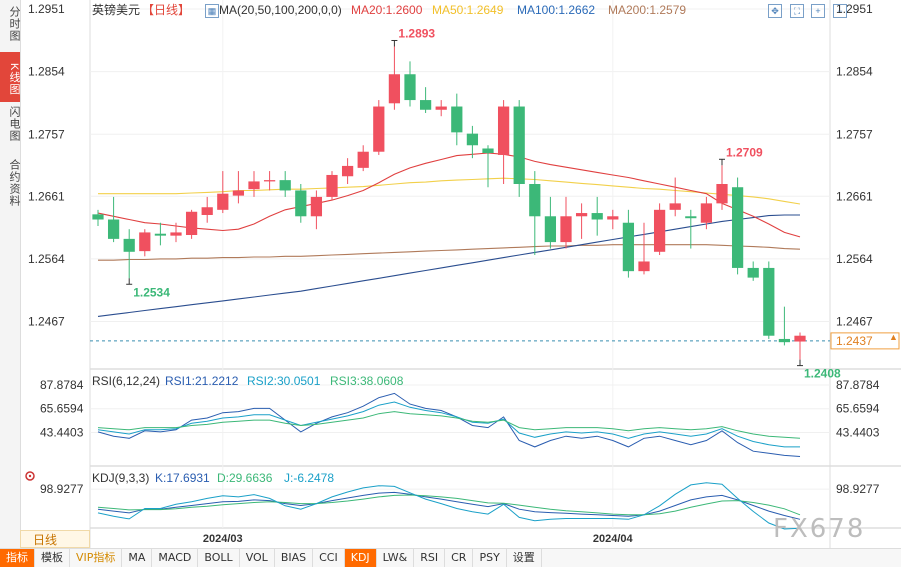  Describe the element at coordinates (212, 11) in the screenshot. I see `toggle-indicator-icon: ▦` at that location.